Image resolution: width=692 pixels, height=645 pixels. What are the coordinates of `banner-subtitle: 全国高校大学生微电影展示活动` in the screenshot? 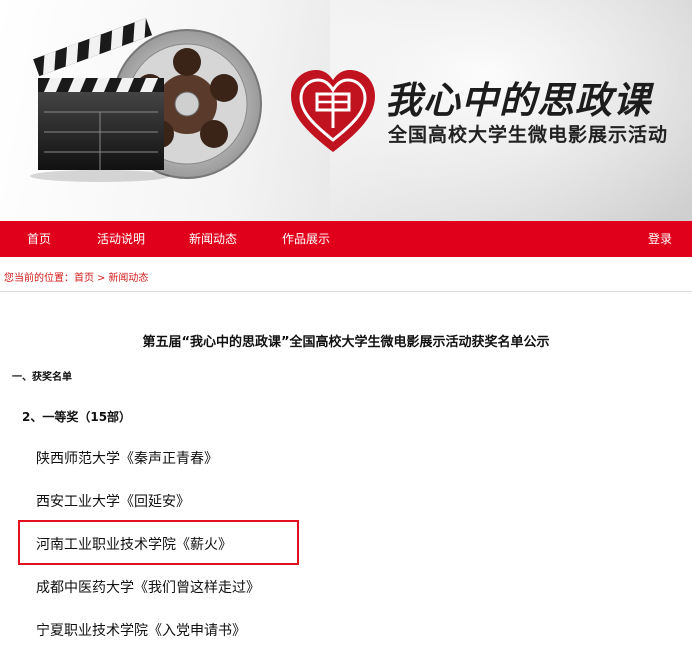 It's located at (528, 135).